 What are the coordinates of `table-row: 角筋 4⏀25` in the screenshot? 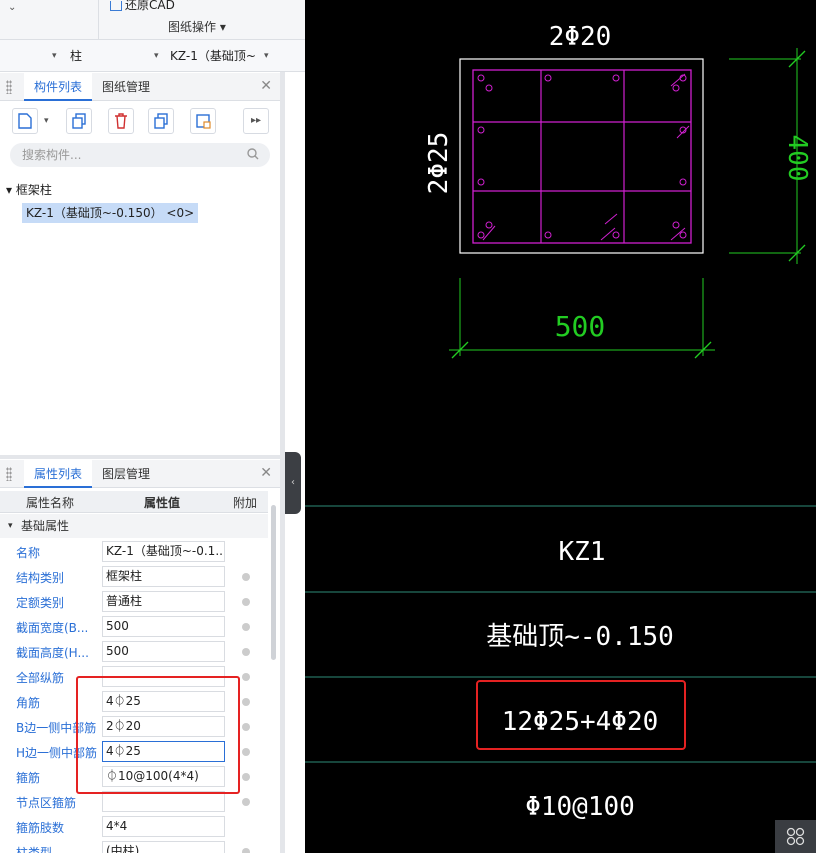 It's located at (134, 701).